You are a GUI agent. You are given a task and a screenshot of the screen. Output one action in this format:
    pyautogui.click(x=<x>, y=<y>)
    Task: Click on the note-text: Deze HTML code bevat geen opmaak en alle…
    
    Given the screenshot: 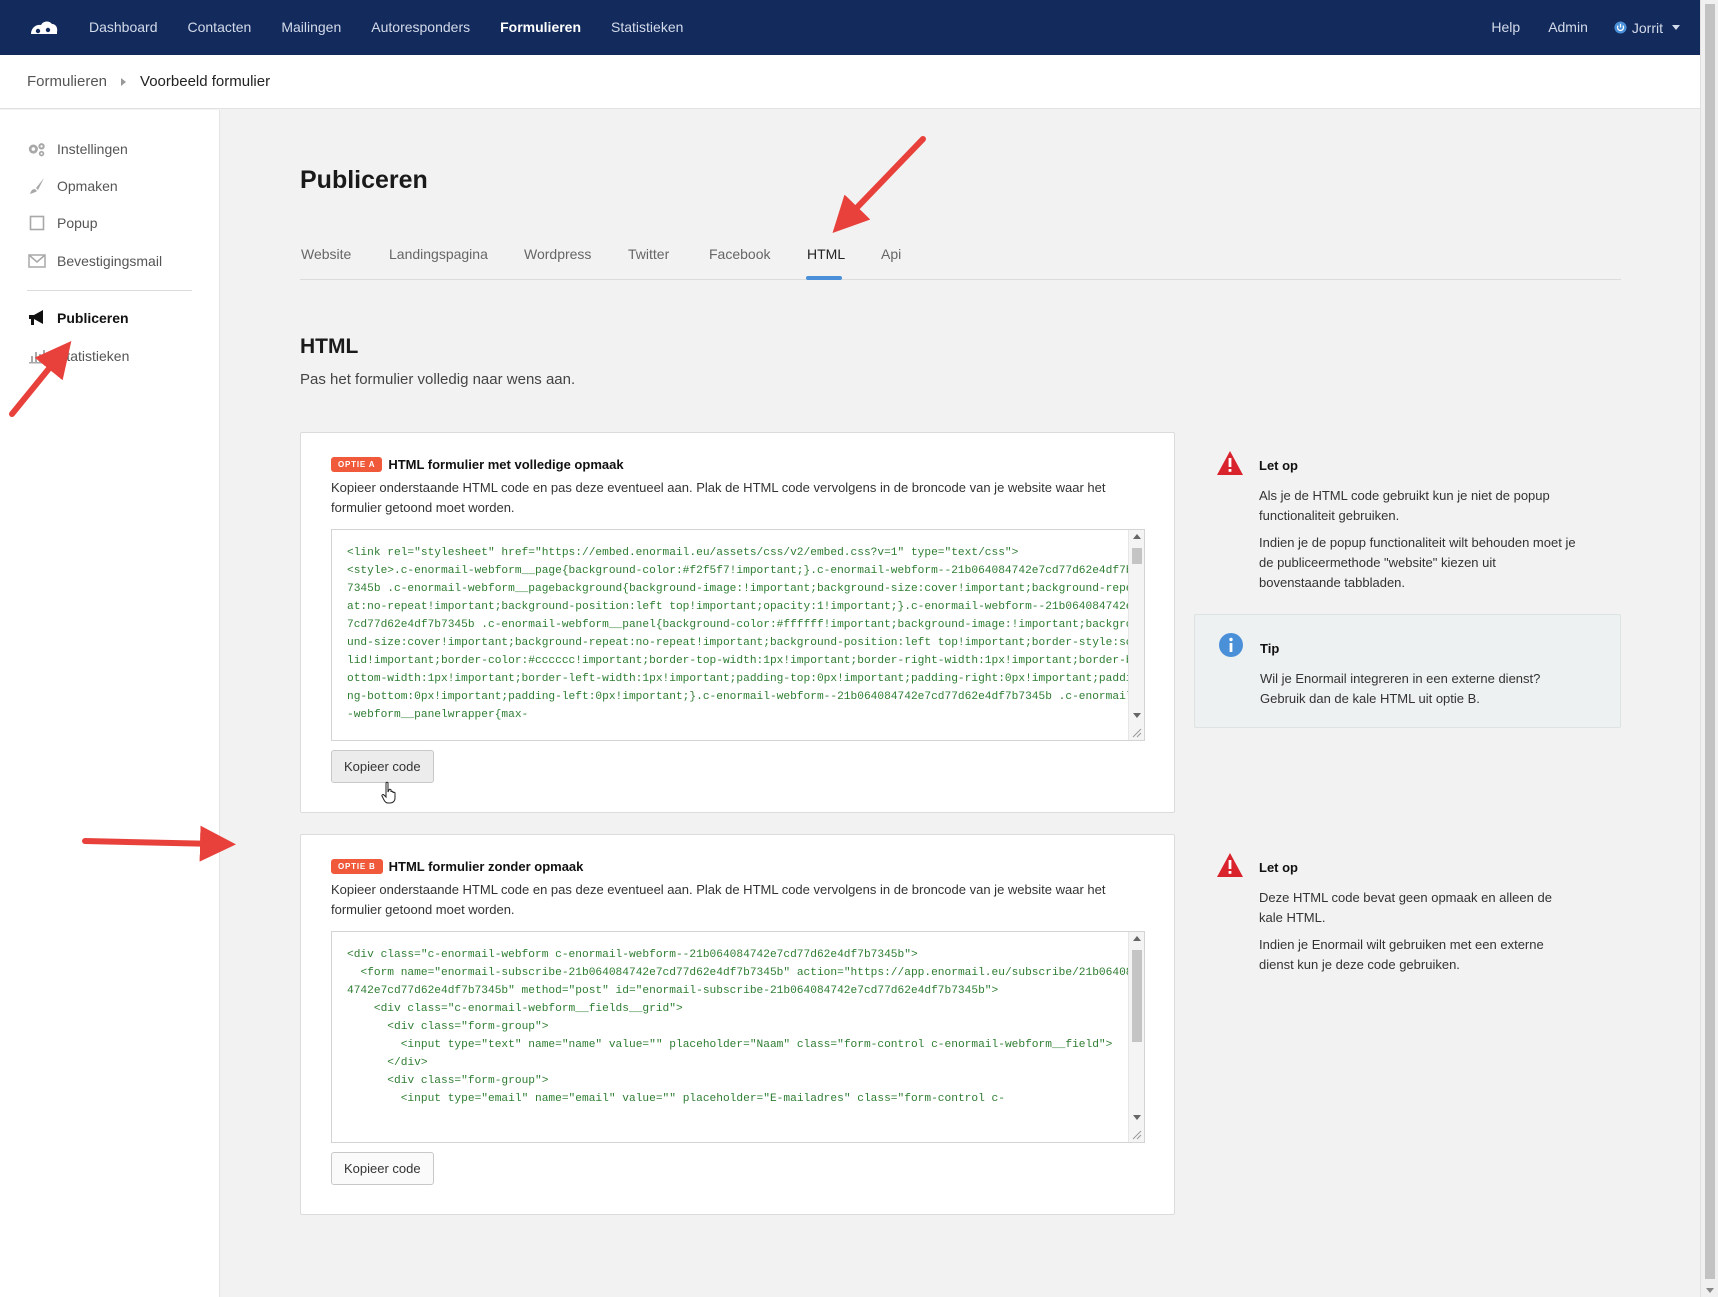 What is the action you would take?
    pyautogui.click(x=1405, y=907)
    